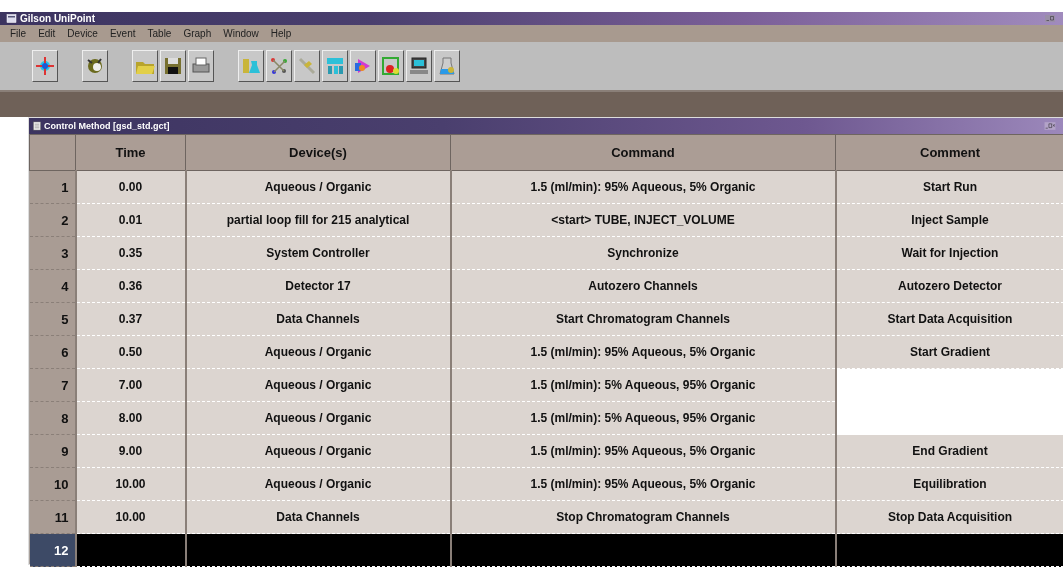 The image size is (1063, 579). I want to click on table-cell: 0.01, so click(130, 220).